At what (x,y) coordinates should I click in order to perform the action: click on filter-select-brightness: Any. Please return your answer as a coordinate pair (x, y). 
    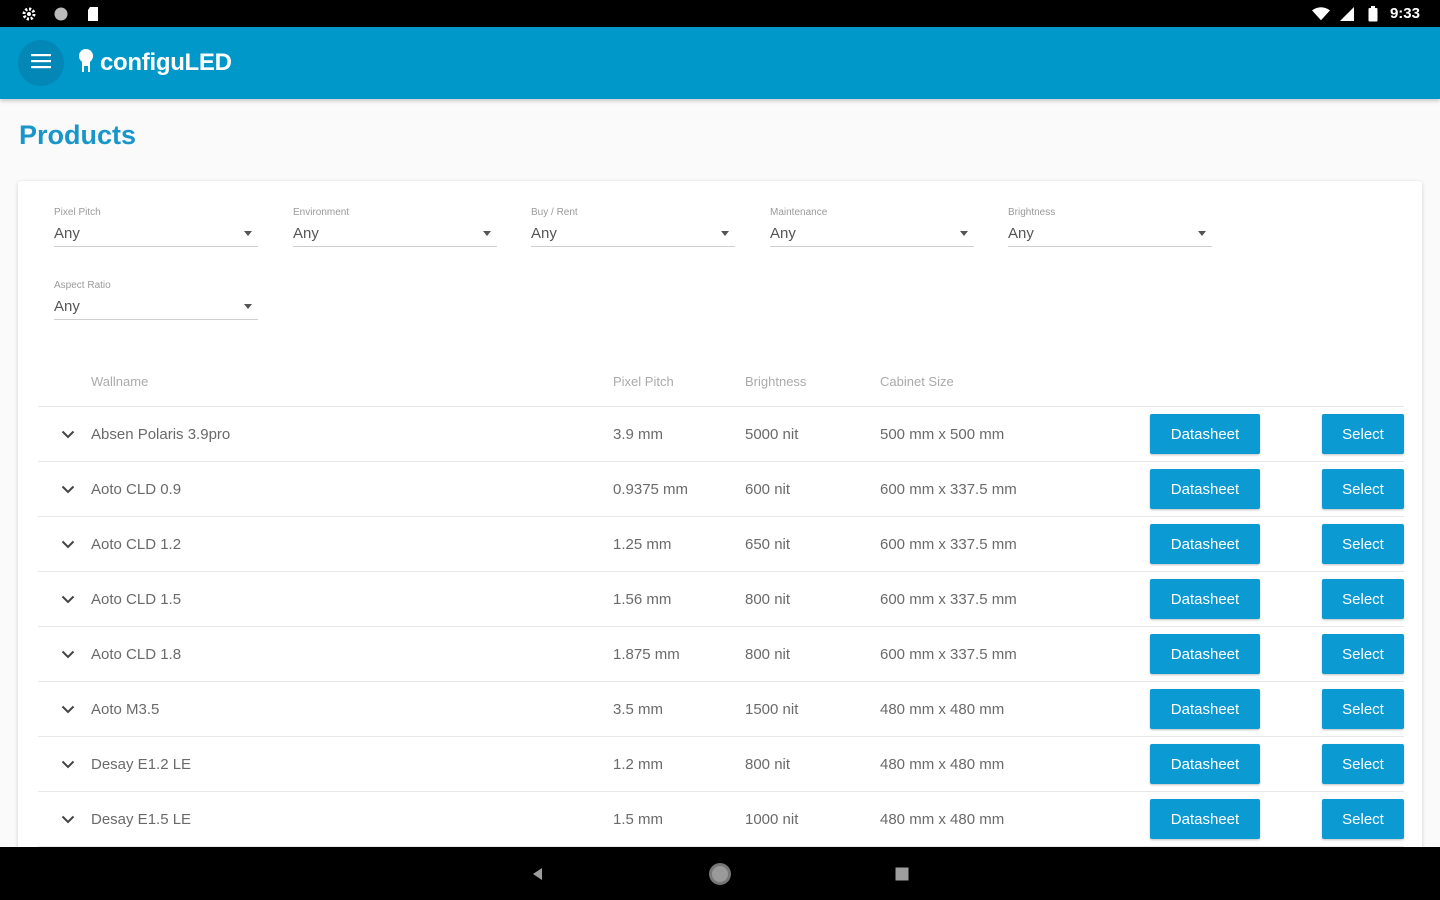
    Looking at the image, I should click on (1110, 234).